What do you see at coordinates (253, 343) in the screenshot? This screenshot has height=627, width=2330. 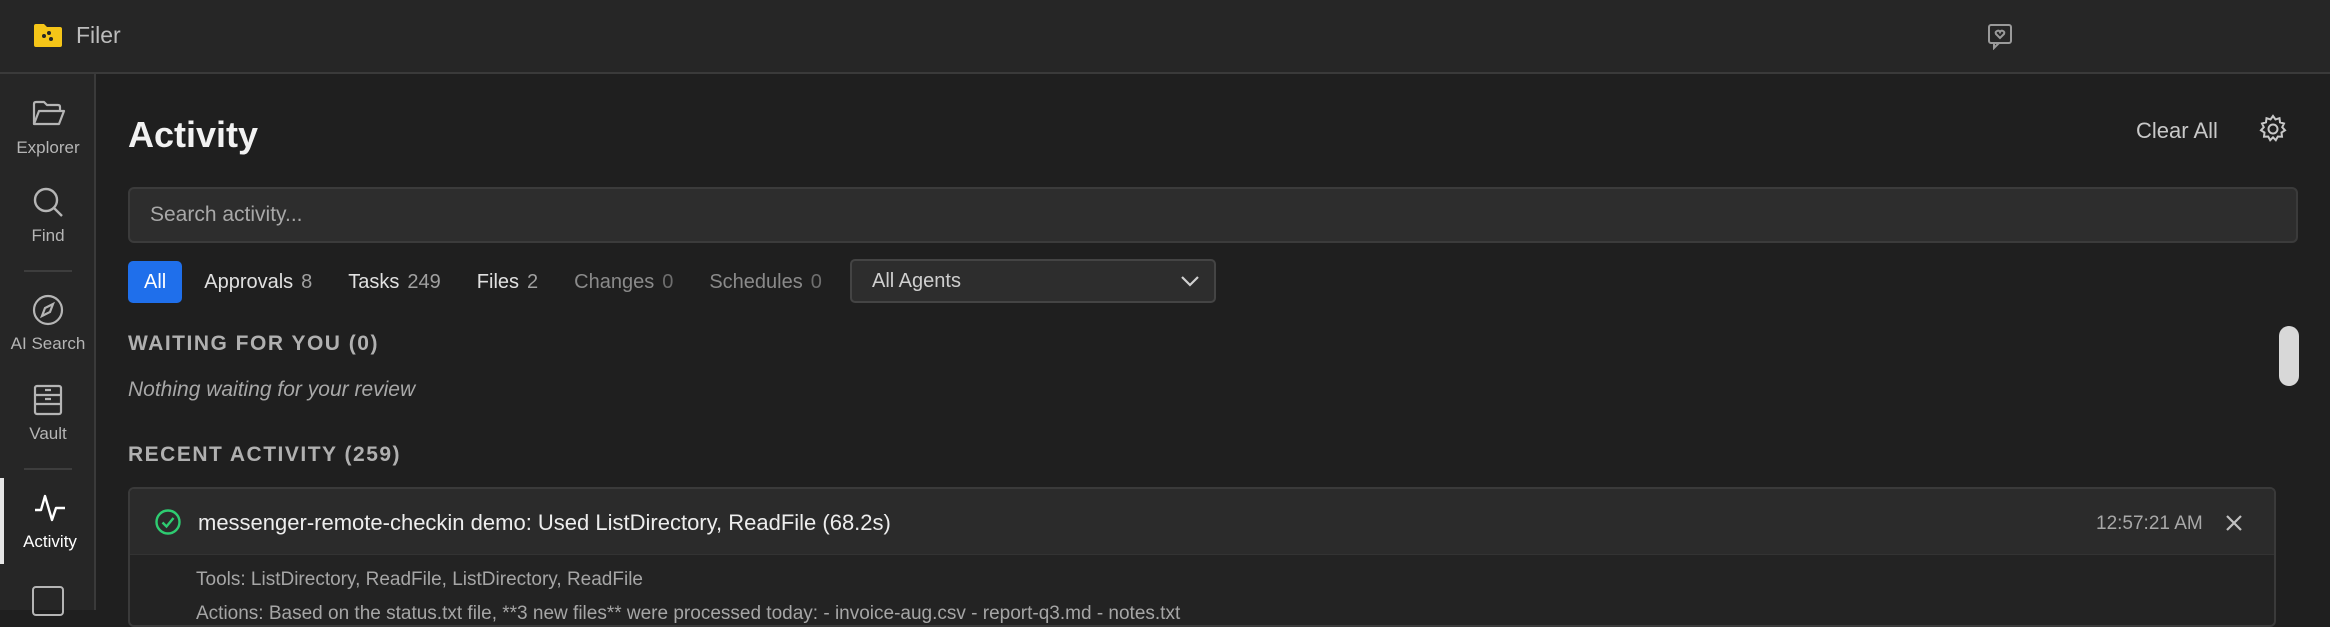 I see `waiting-section-heading: WAITING FOR YOU (0)` at bounding box center [253, 343].